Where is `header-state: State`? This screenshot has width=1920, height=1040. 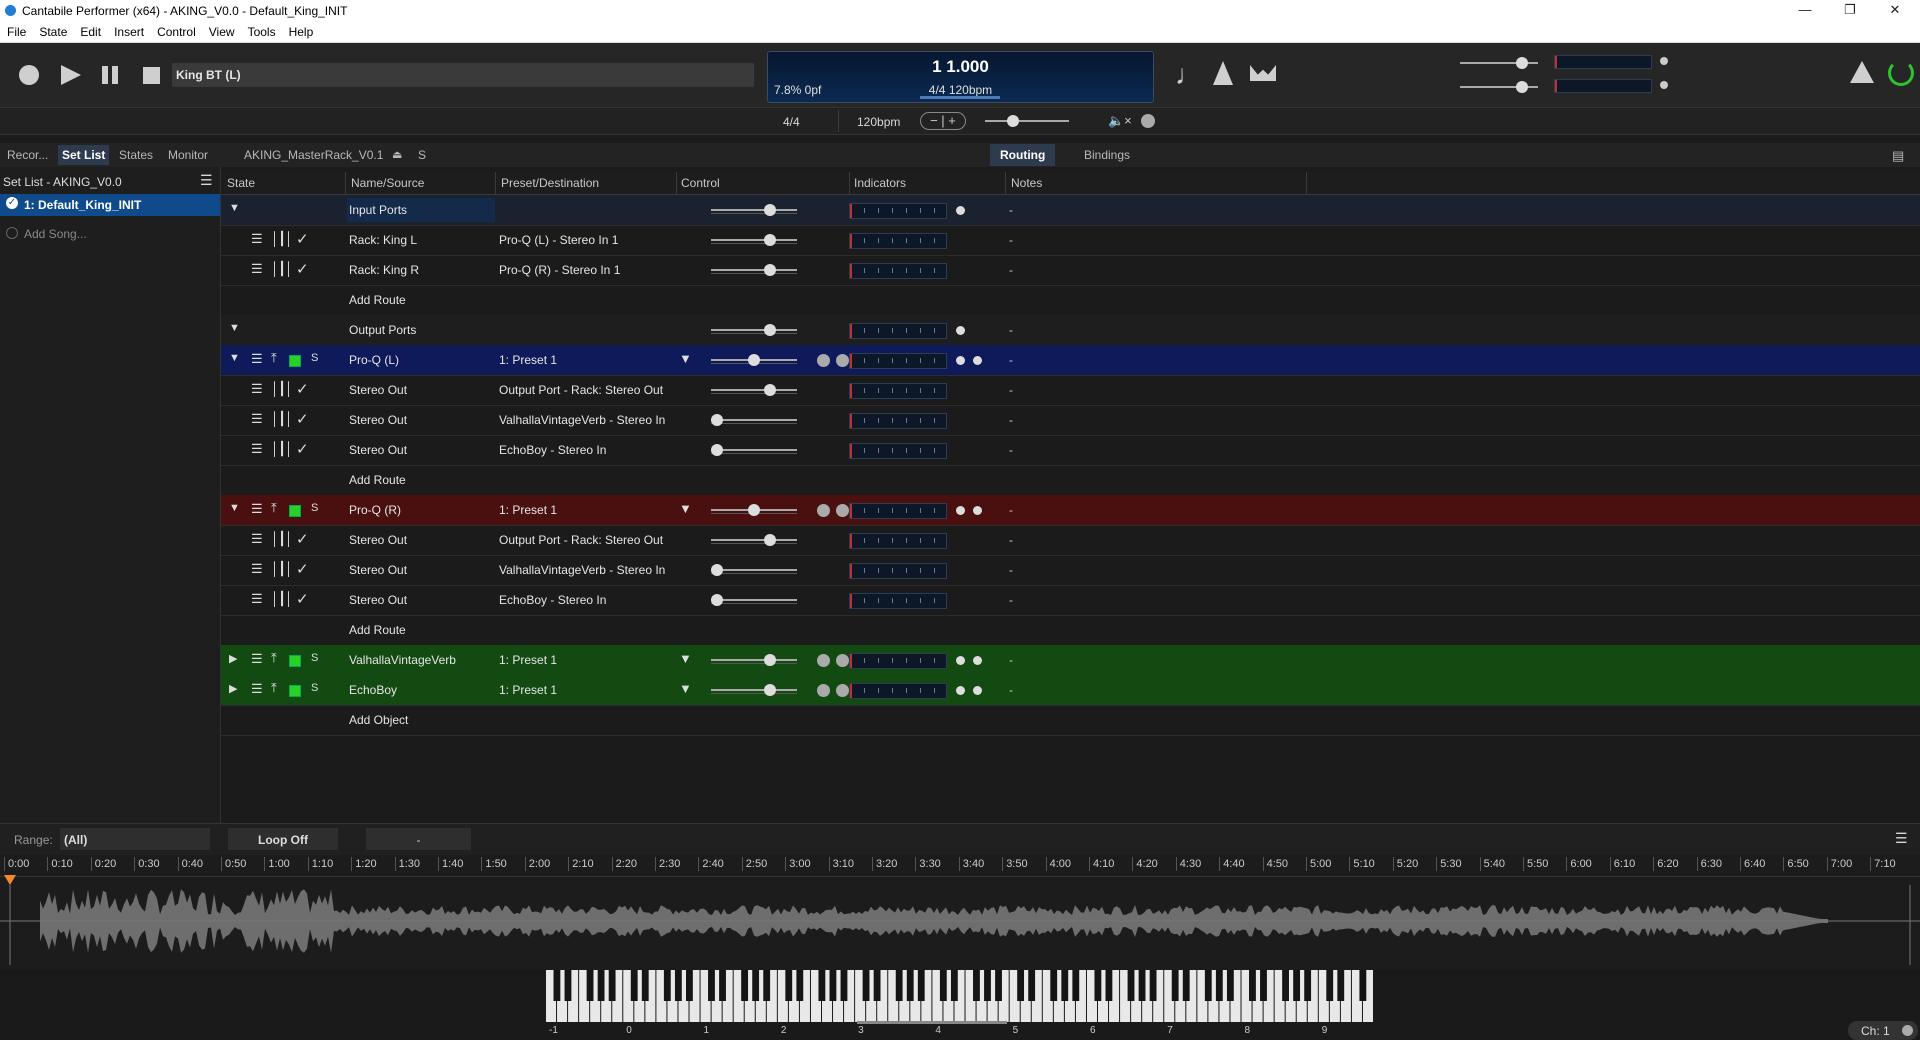 header-state: State is located at coordinates (241, 183).